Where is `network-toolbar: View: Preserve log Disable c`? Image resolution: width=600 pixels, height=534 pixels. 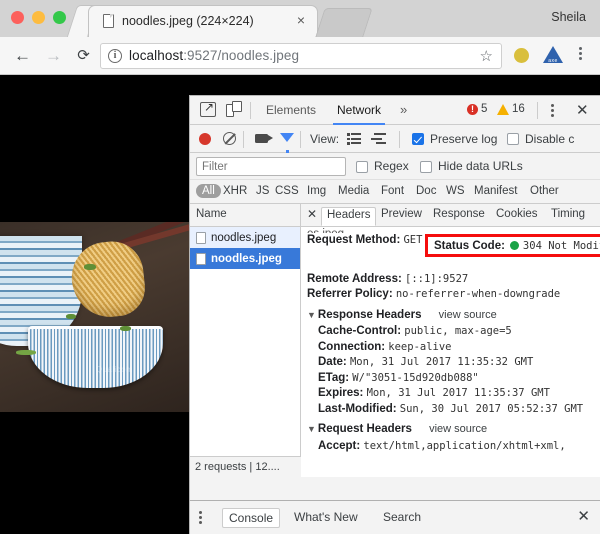
network-toolbar: View: Preserve log Disable c is located at coordinates (395, 139).